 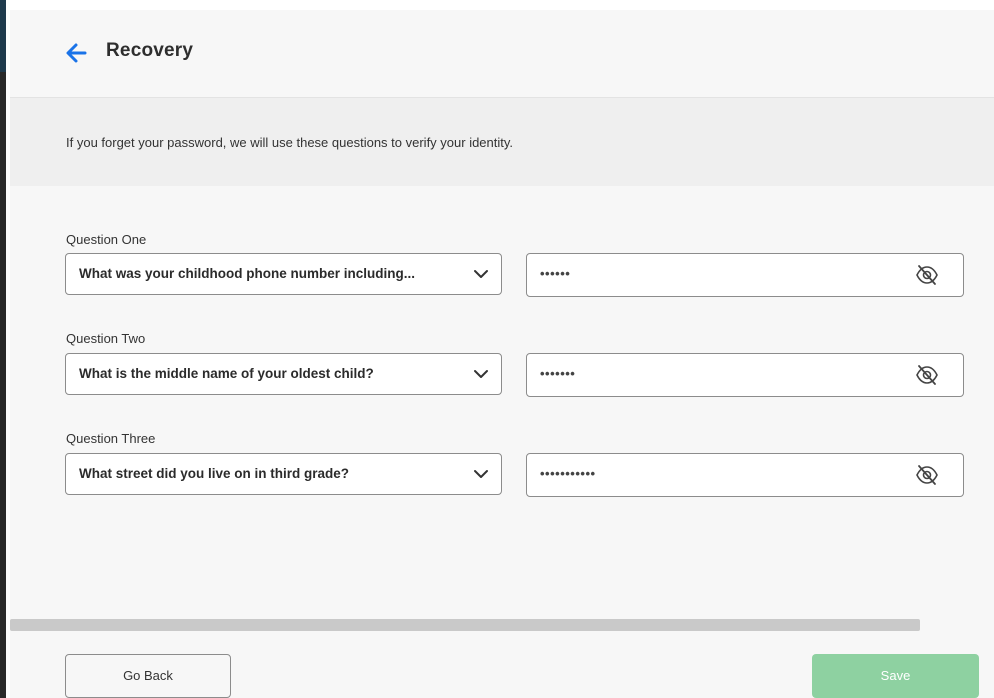 What do you see at coordinates (895, 676) in the screenshot?
I see `save-button: Save` at bounding box center [895, 676].